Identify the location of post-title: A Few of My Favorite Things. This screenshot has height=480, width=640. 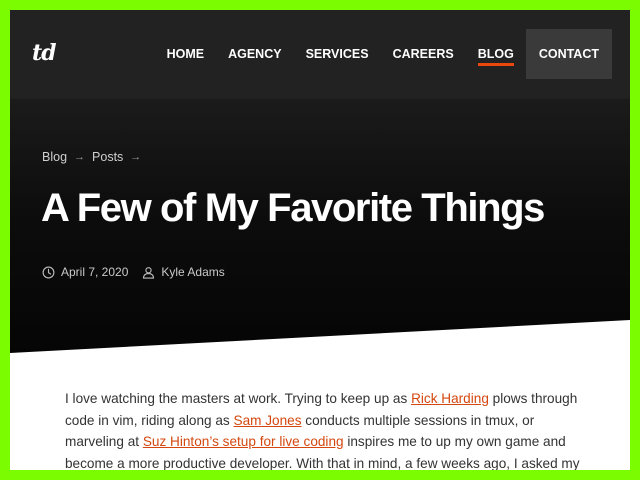
(293, 208).